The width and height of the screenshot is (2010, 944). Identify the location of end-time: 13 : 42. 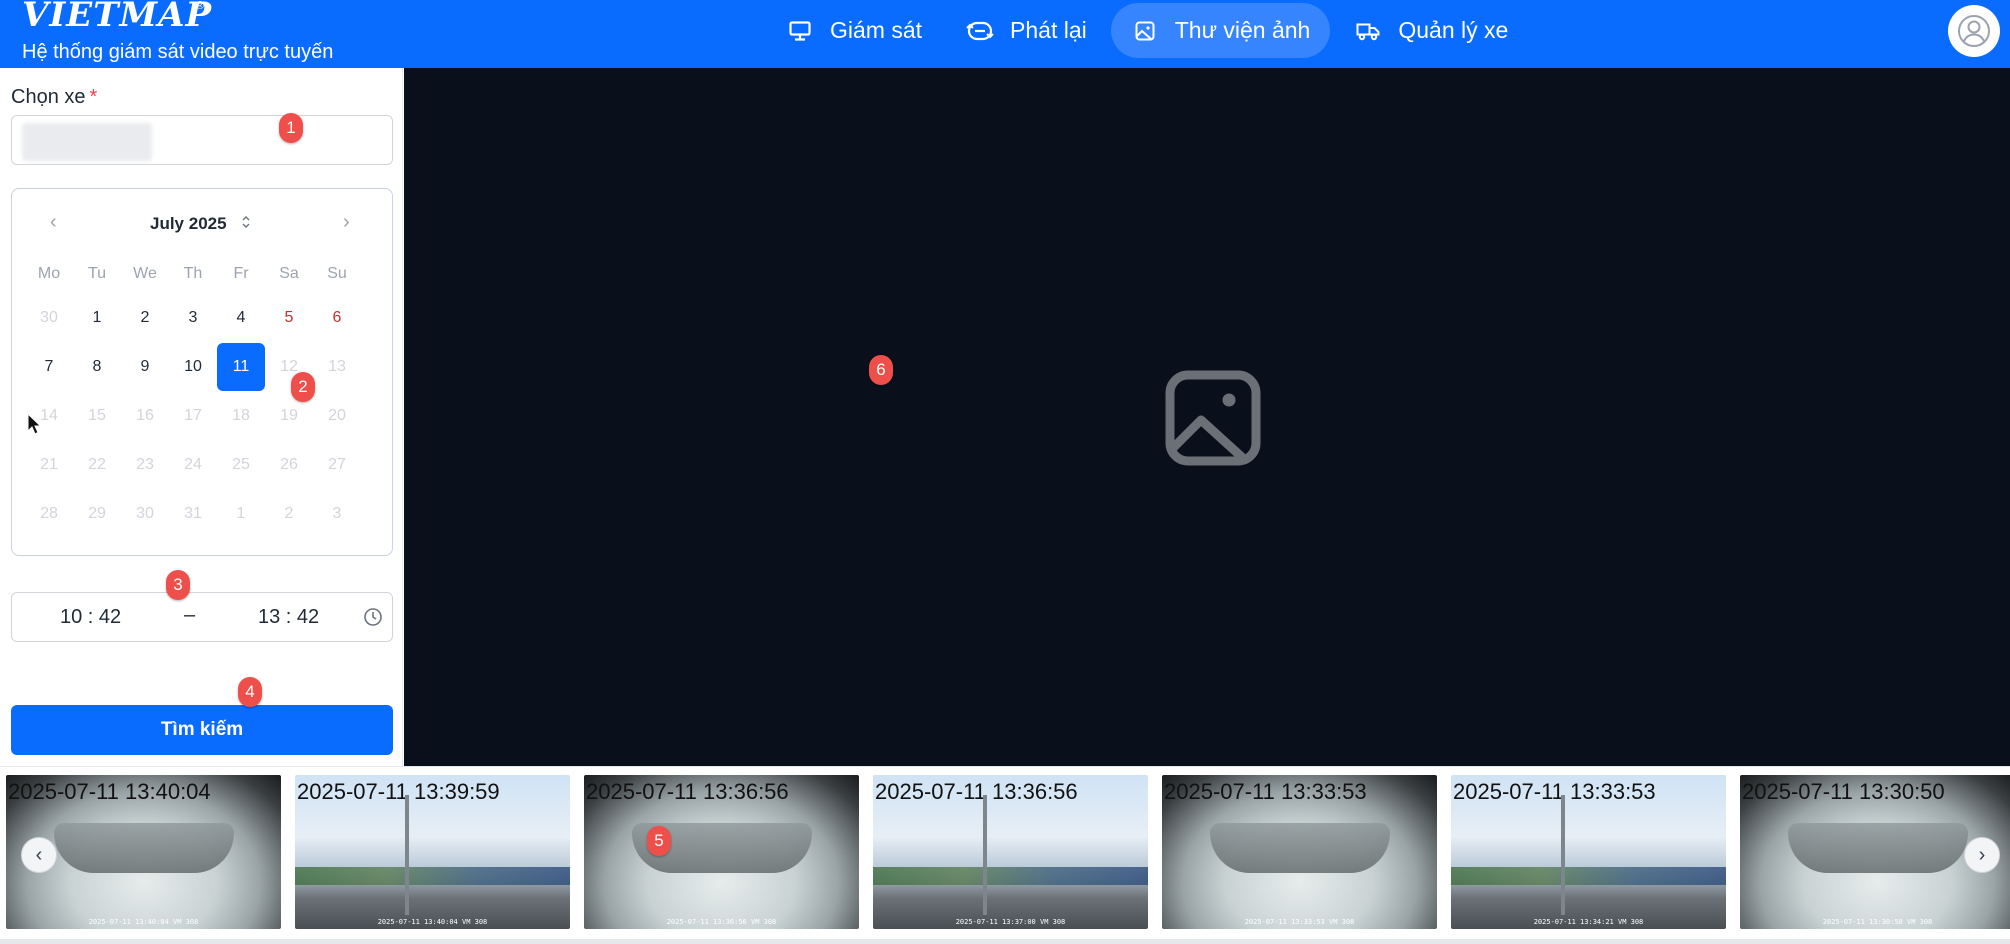
(288, 617).